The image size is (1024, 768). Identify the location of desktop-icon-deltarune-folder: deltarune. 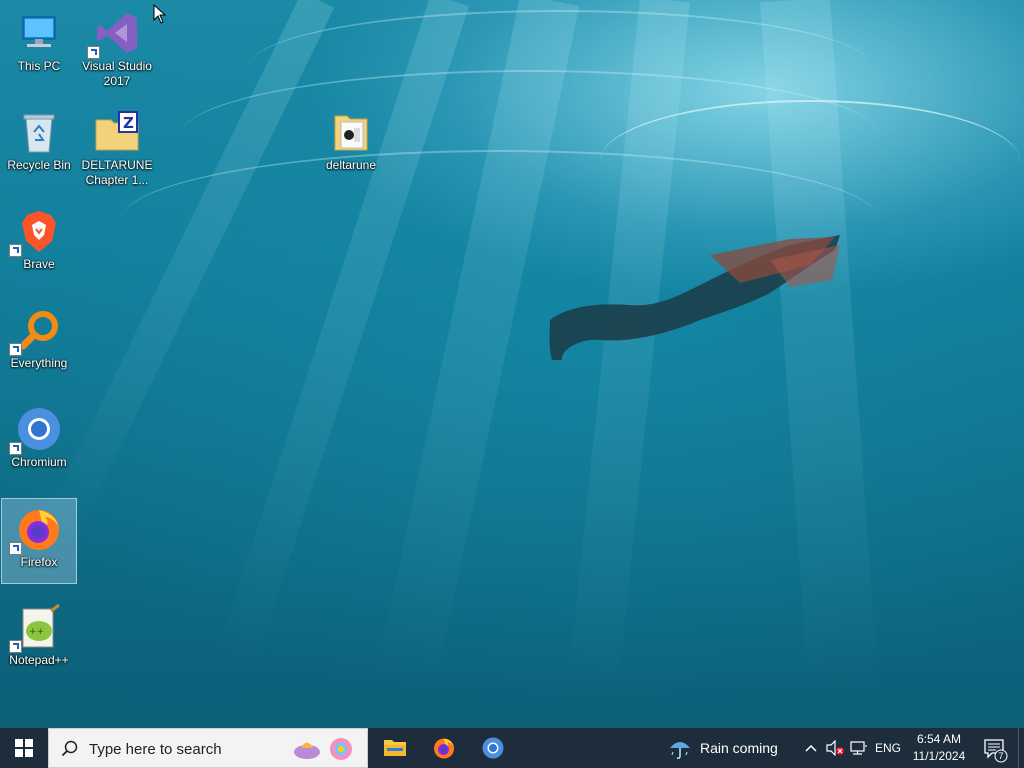
(351, 145).